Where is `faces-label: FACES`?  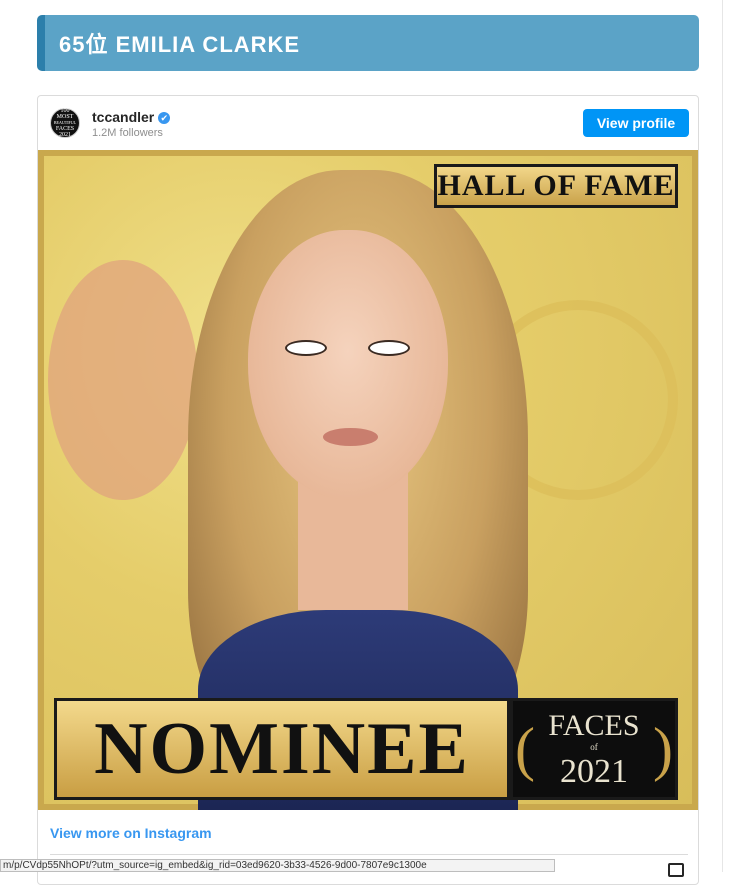
faces-label: FACES is located at coordinates (594, 725).